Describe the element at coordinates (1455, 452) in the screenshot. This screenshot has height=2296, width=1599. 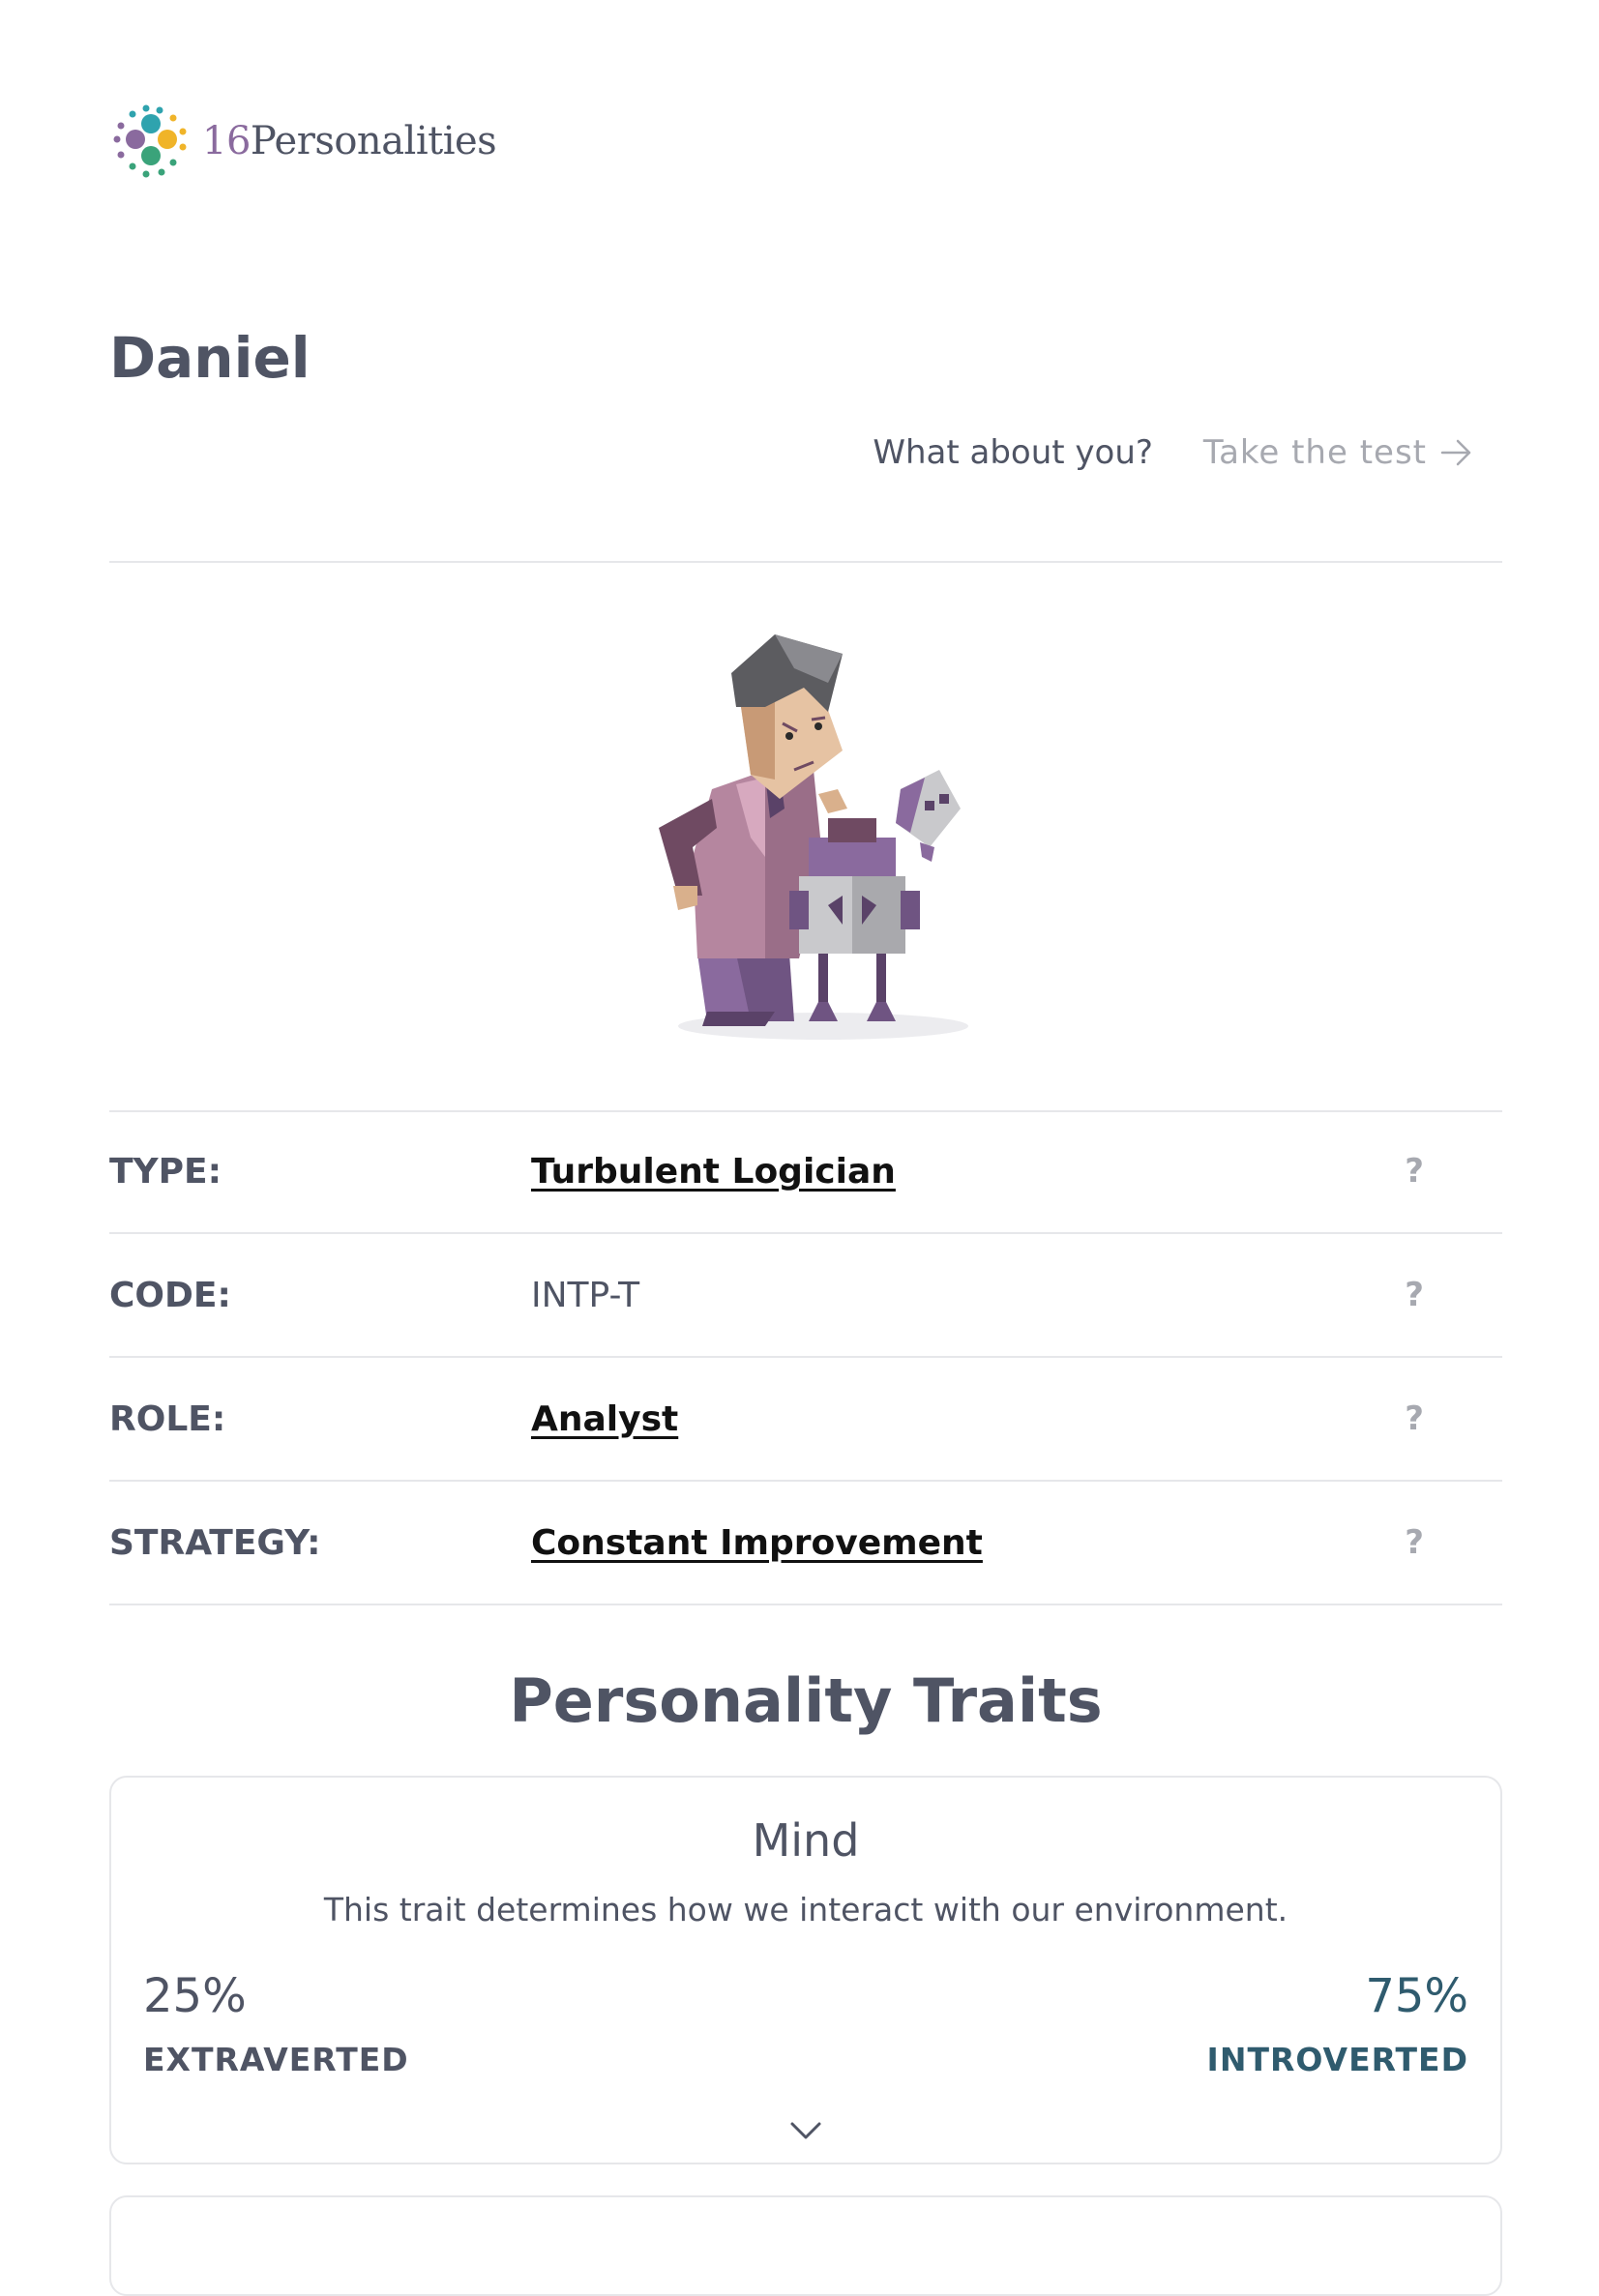
I see `arrow-right-icon` at that location.